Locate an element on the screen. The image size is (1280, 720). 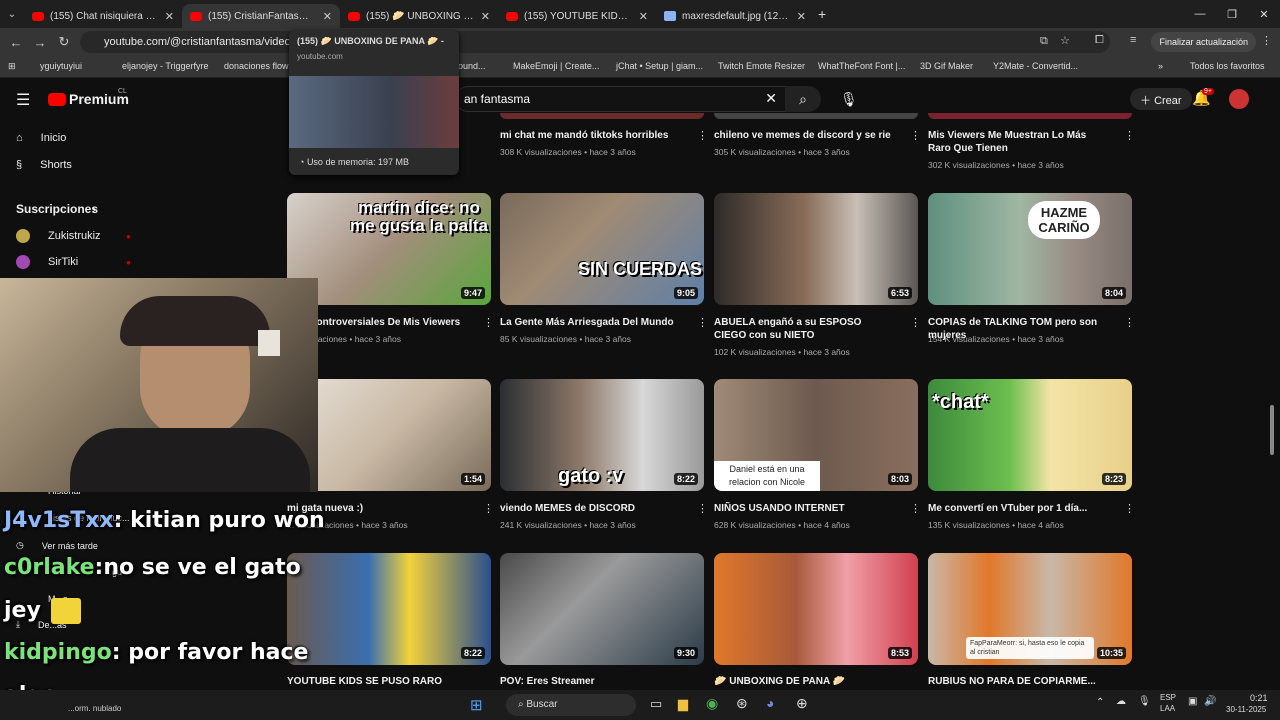
install-icon: ⧉ is located at coordinates (1044, 41).